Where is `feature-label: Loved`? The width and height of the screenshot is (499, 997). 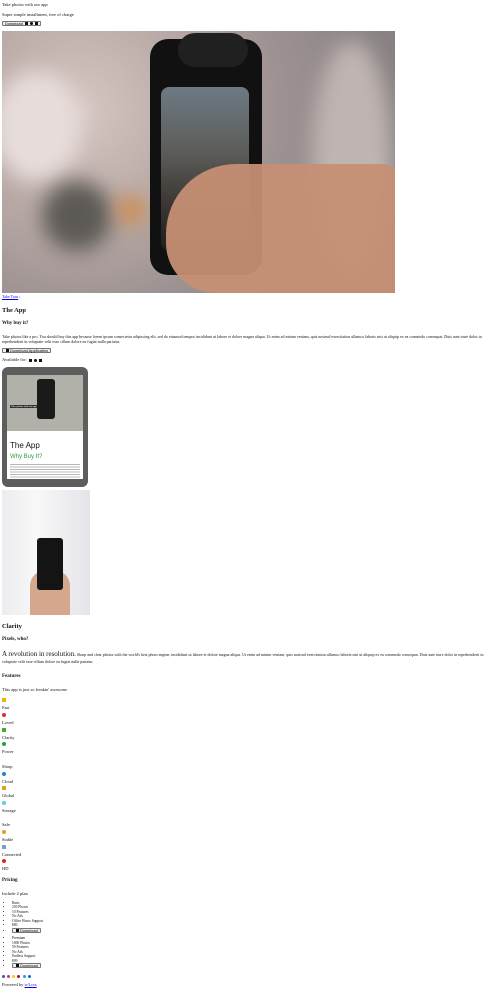 feature-label: Loved is located at coordinates (8, 723).